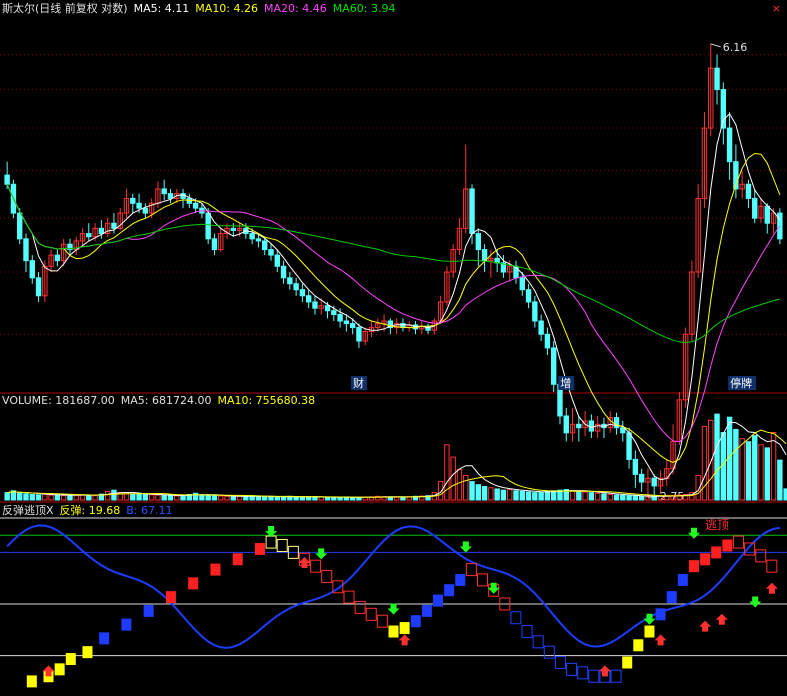  I want to click on ma5-legend: MA5: 4.11, so click(161, 8).